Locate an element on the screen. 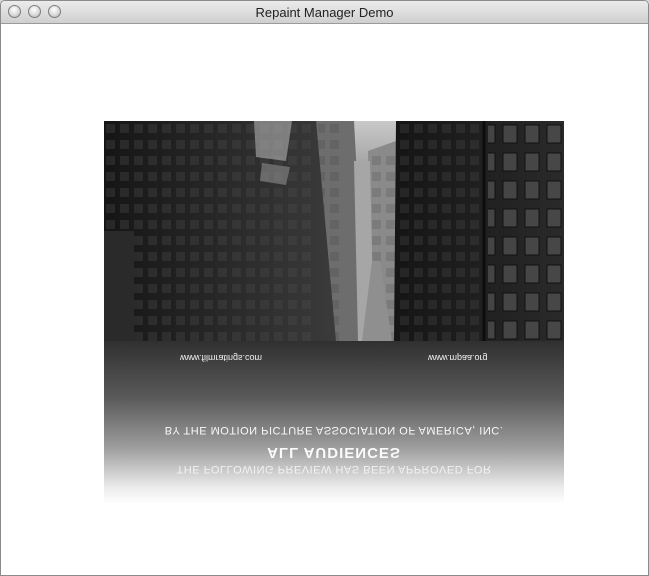 This screenshot has width=649, height=576. reflected-url-left: www.filmratings.com is located at coordinates (221, 358).